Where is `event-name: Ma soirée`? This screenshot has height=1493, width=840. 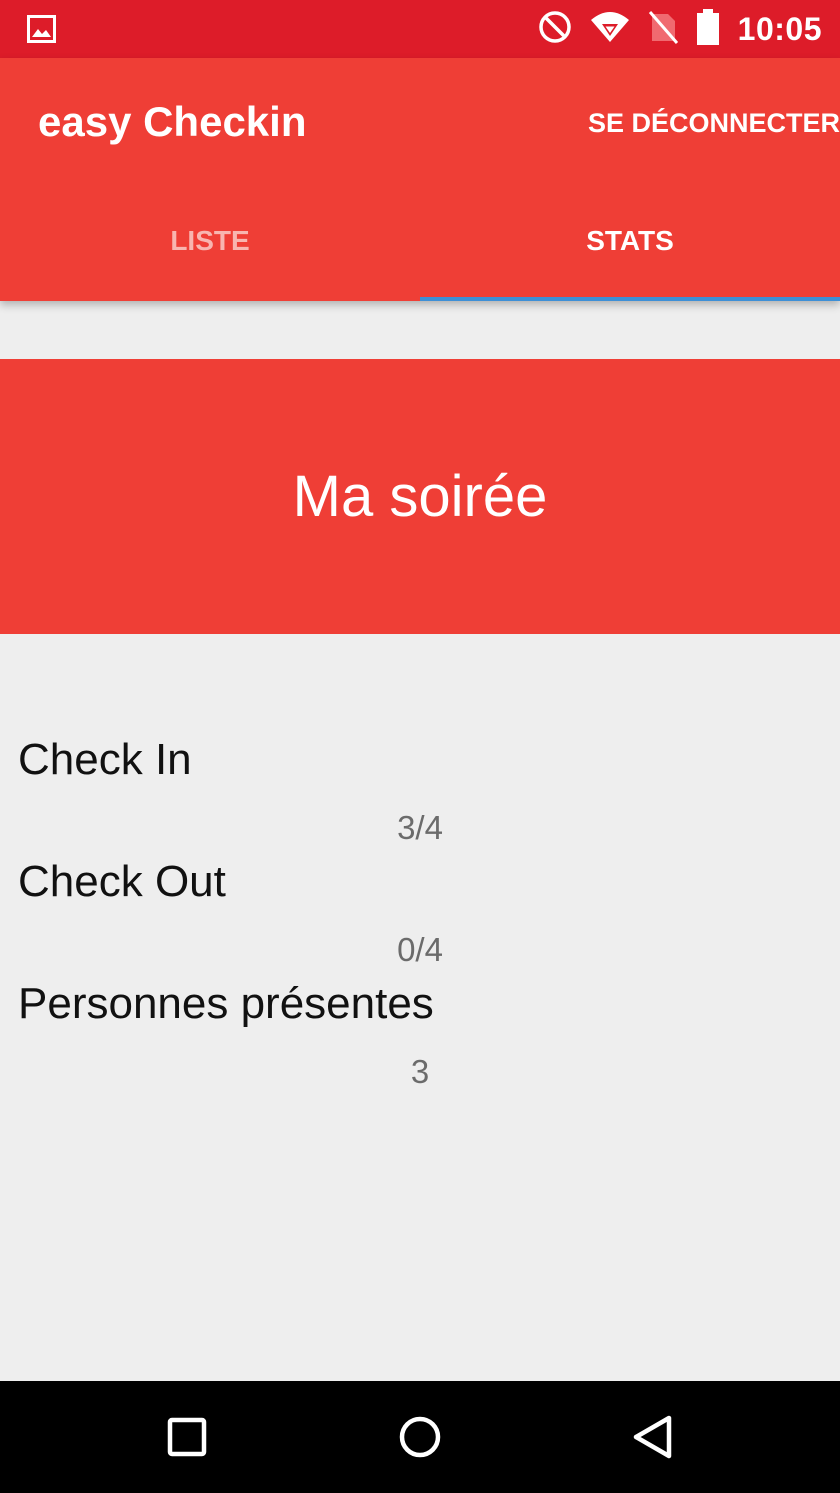
event-name: Ma soirée is located at coordinates (420, 496).